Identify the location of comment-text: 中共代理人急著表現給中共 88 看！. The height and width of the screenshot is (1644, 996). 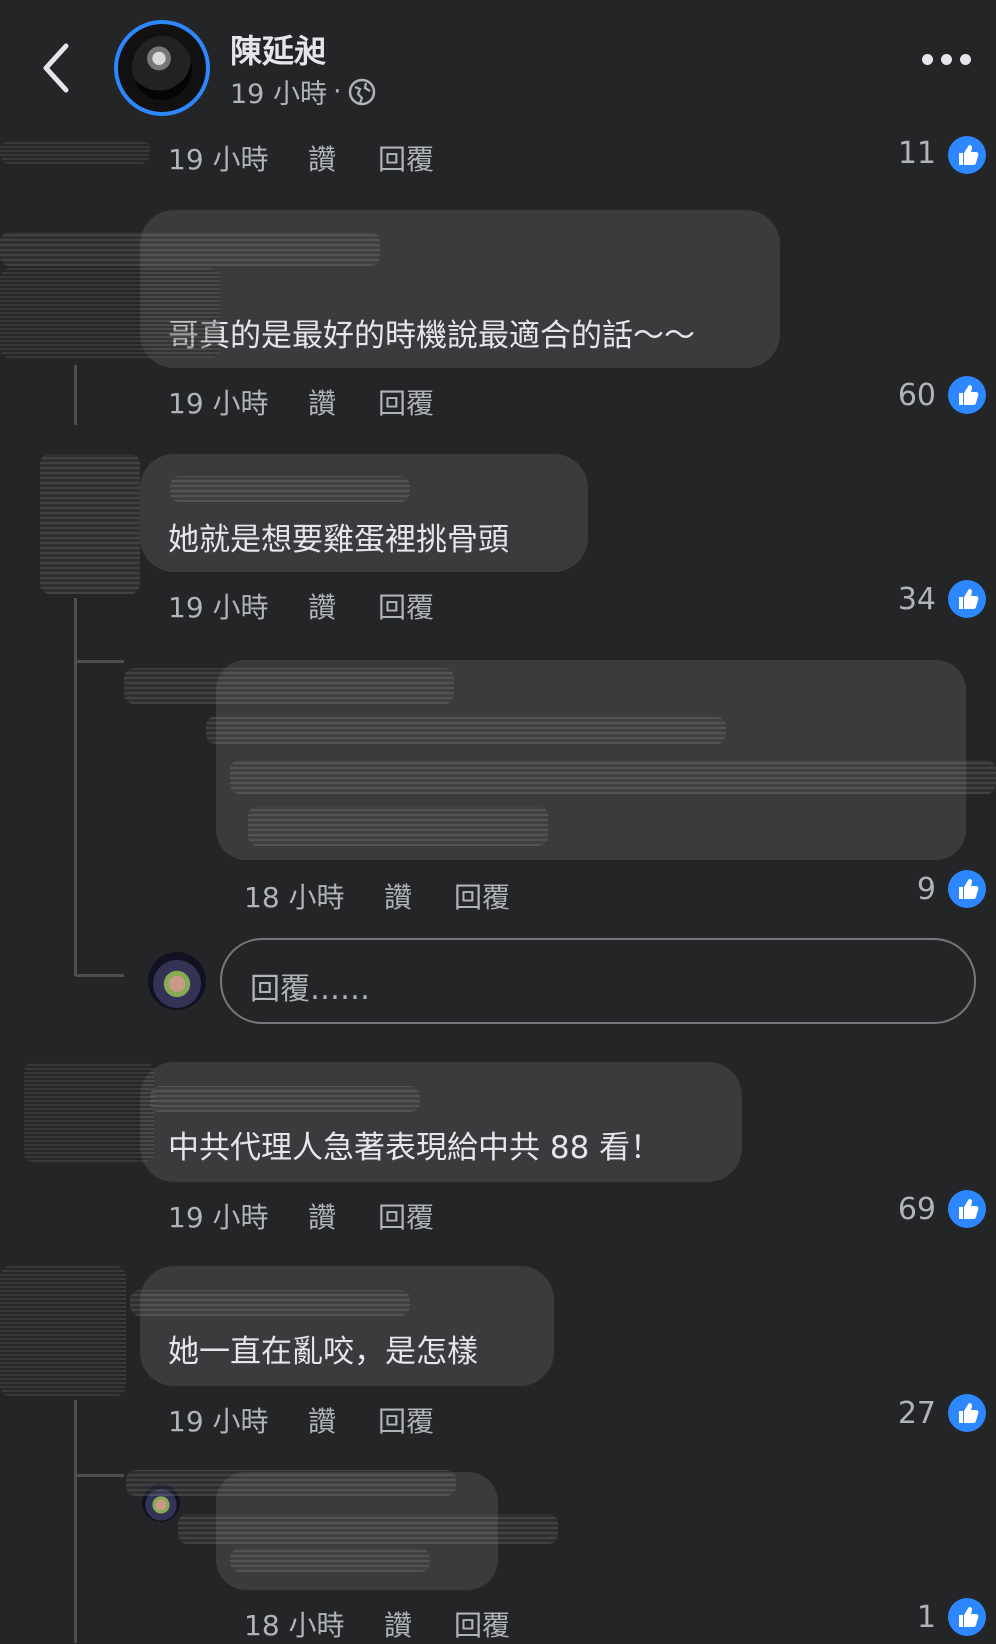
(415, 1148).